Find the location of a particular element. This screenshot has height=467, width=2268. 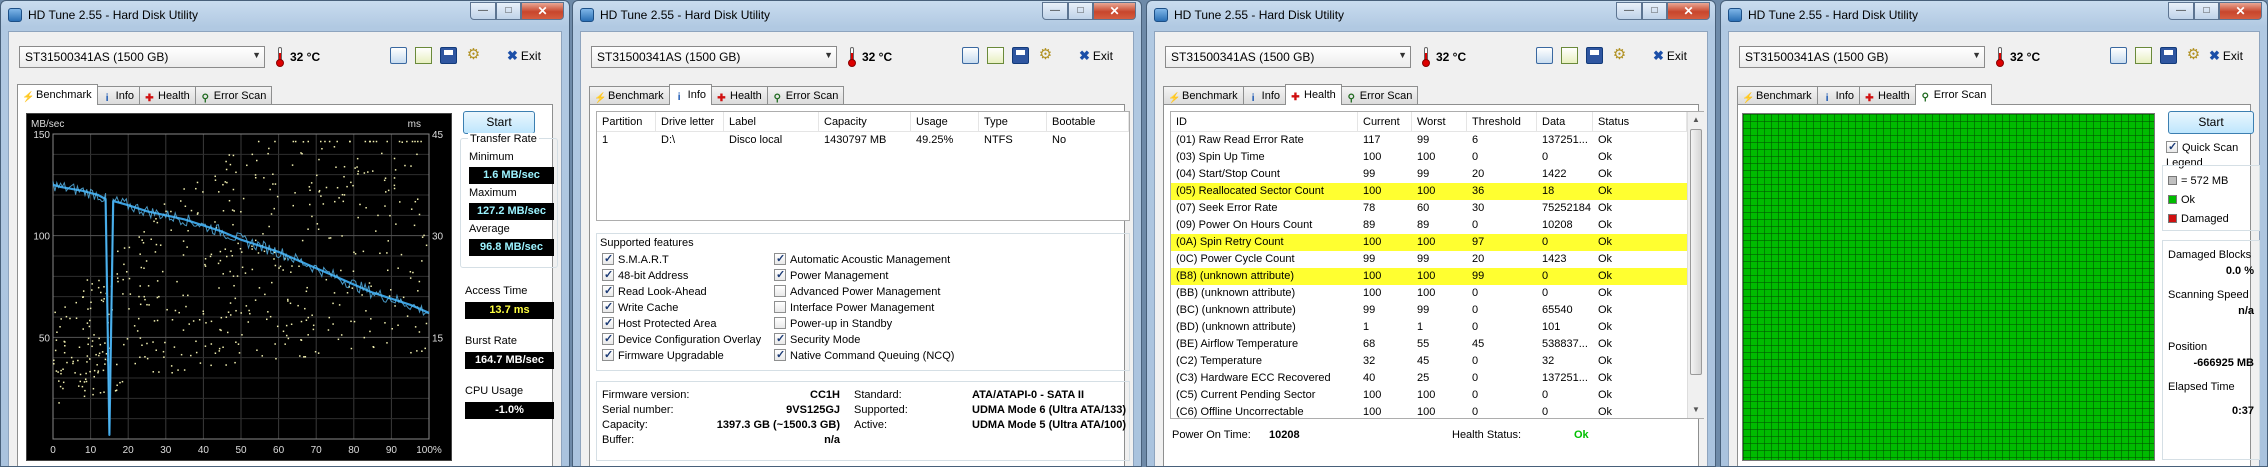

feature-checkbox: Native Command Queuing (NCQ) is located at coordinates (864, 355).